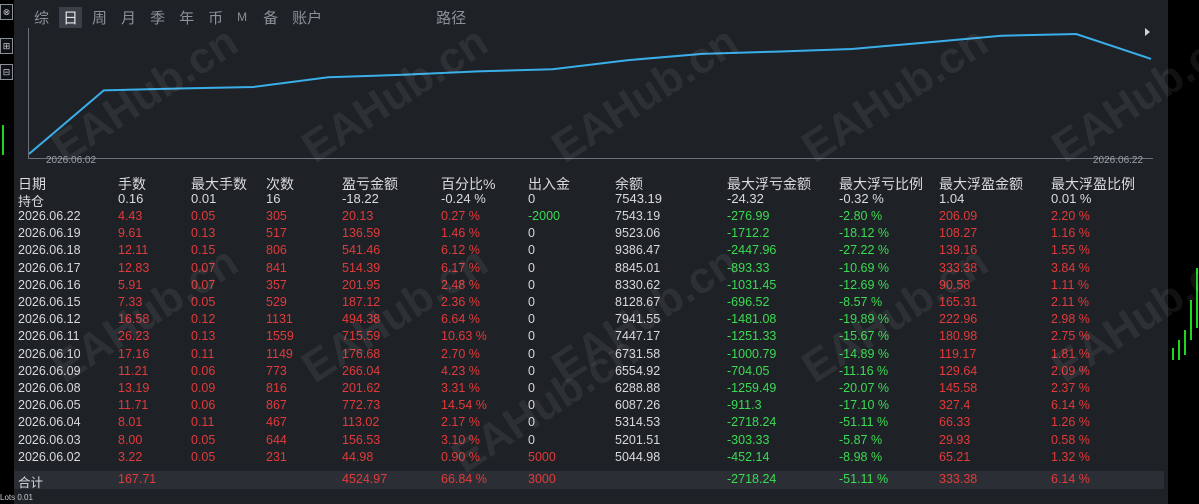 This screenshot has width=1199, height=504. What do you see at coordinates (49, 388) in the screenshot?
I see `cell-date: 2026.06.08` at bounding box center [49, 388].